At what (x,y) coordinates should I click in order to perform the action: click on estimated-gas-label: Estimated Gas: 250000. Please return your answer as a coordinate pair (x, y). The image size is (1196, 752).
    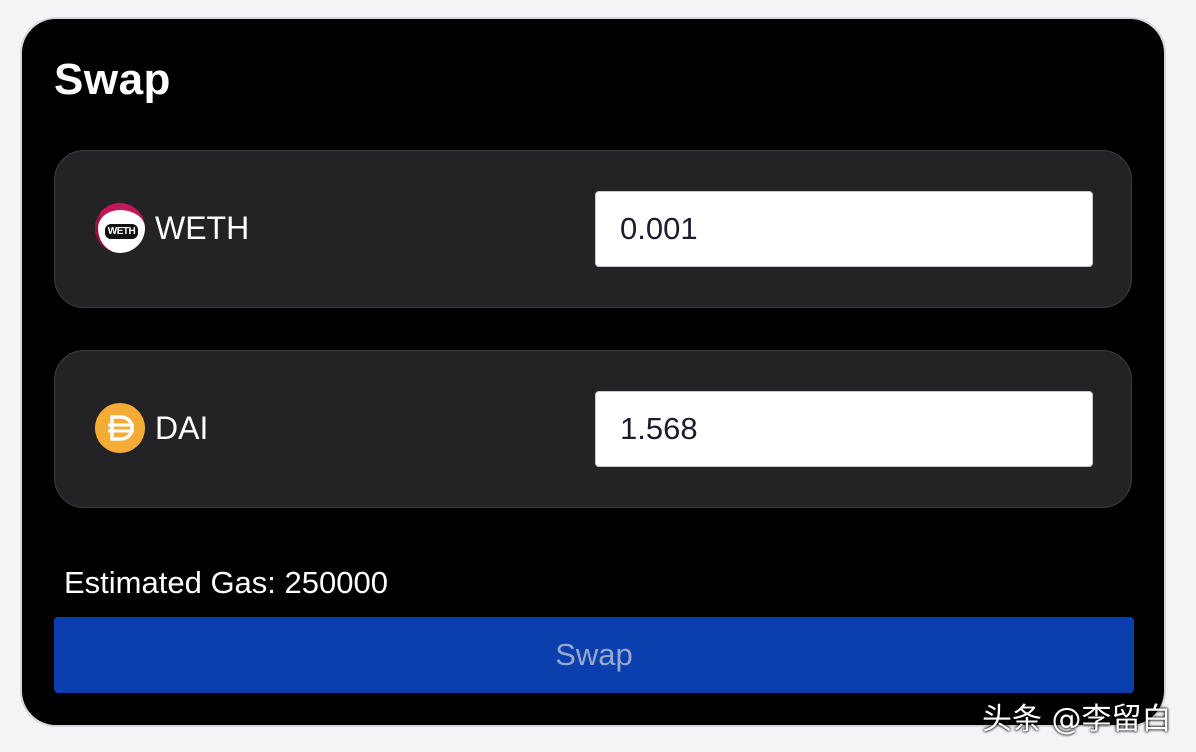
    Looking at the image, I should click on (226, 582).